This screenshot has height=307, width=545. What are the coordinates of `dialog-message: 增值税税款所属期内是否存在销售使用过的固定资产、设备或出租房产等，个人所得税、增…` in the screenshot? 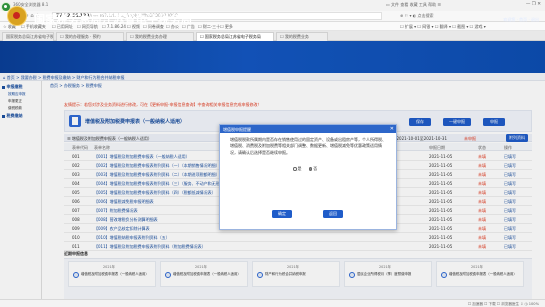 It's located at (308, 146).